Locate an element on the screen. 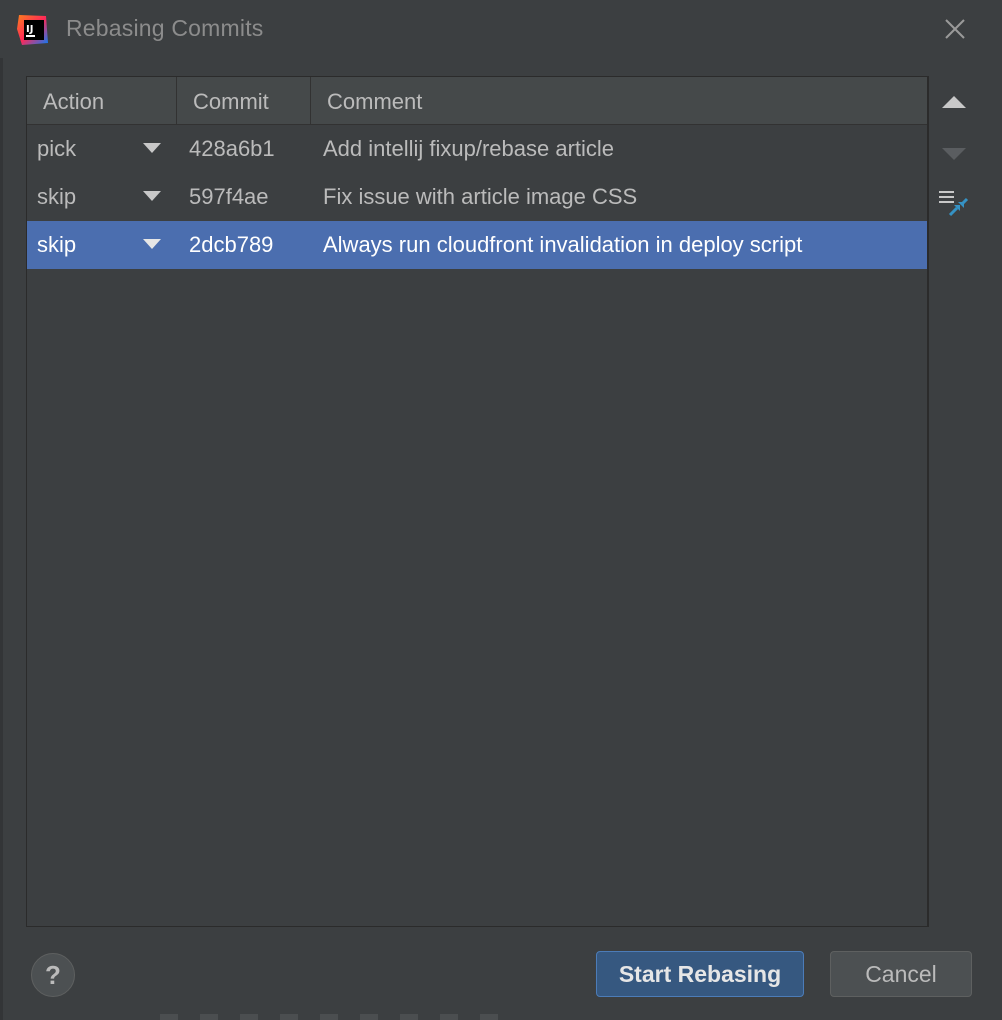  column-header-comment: Comment is located at coordinates (619, 101).